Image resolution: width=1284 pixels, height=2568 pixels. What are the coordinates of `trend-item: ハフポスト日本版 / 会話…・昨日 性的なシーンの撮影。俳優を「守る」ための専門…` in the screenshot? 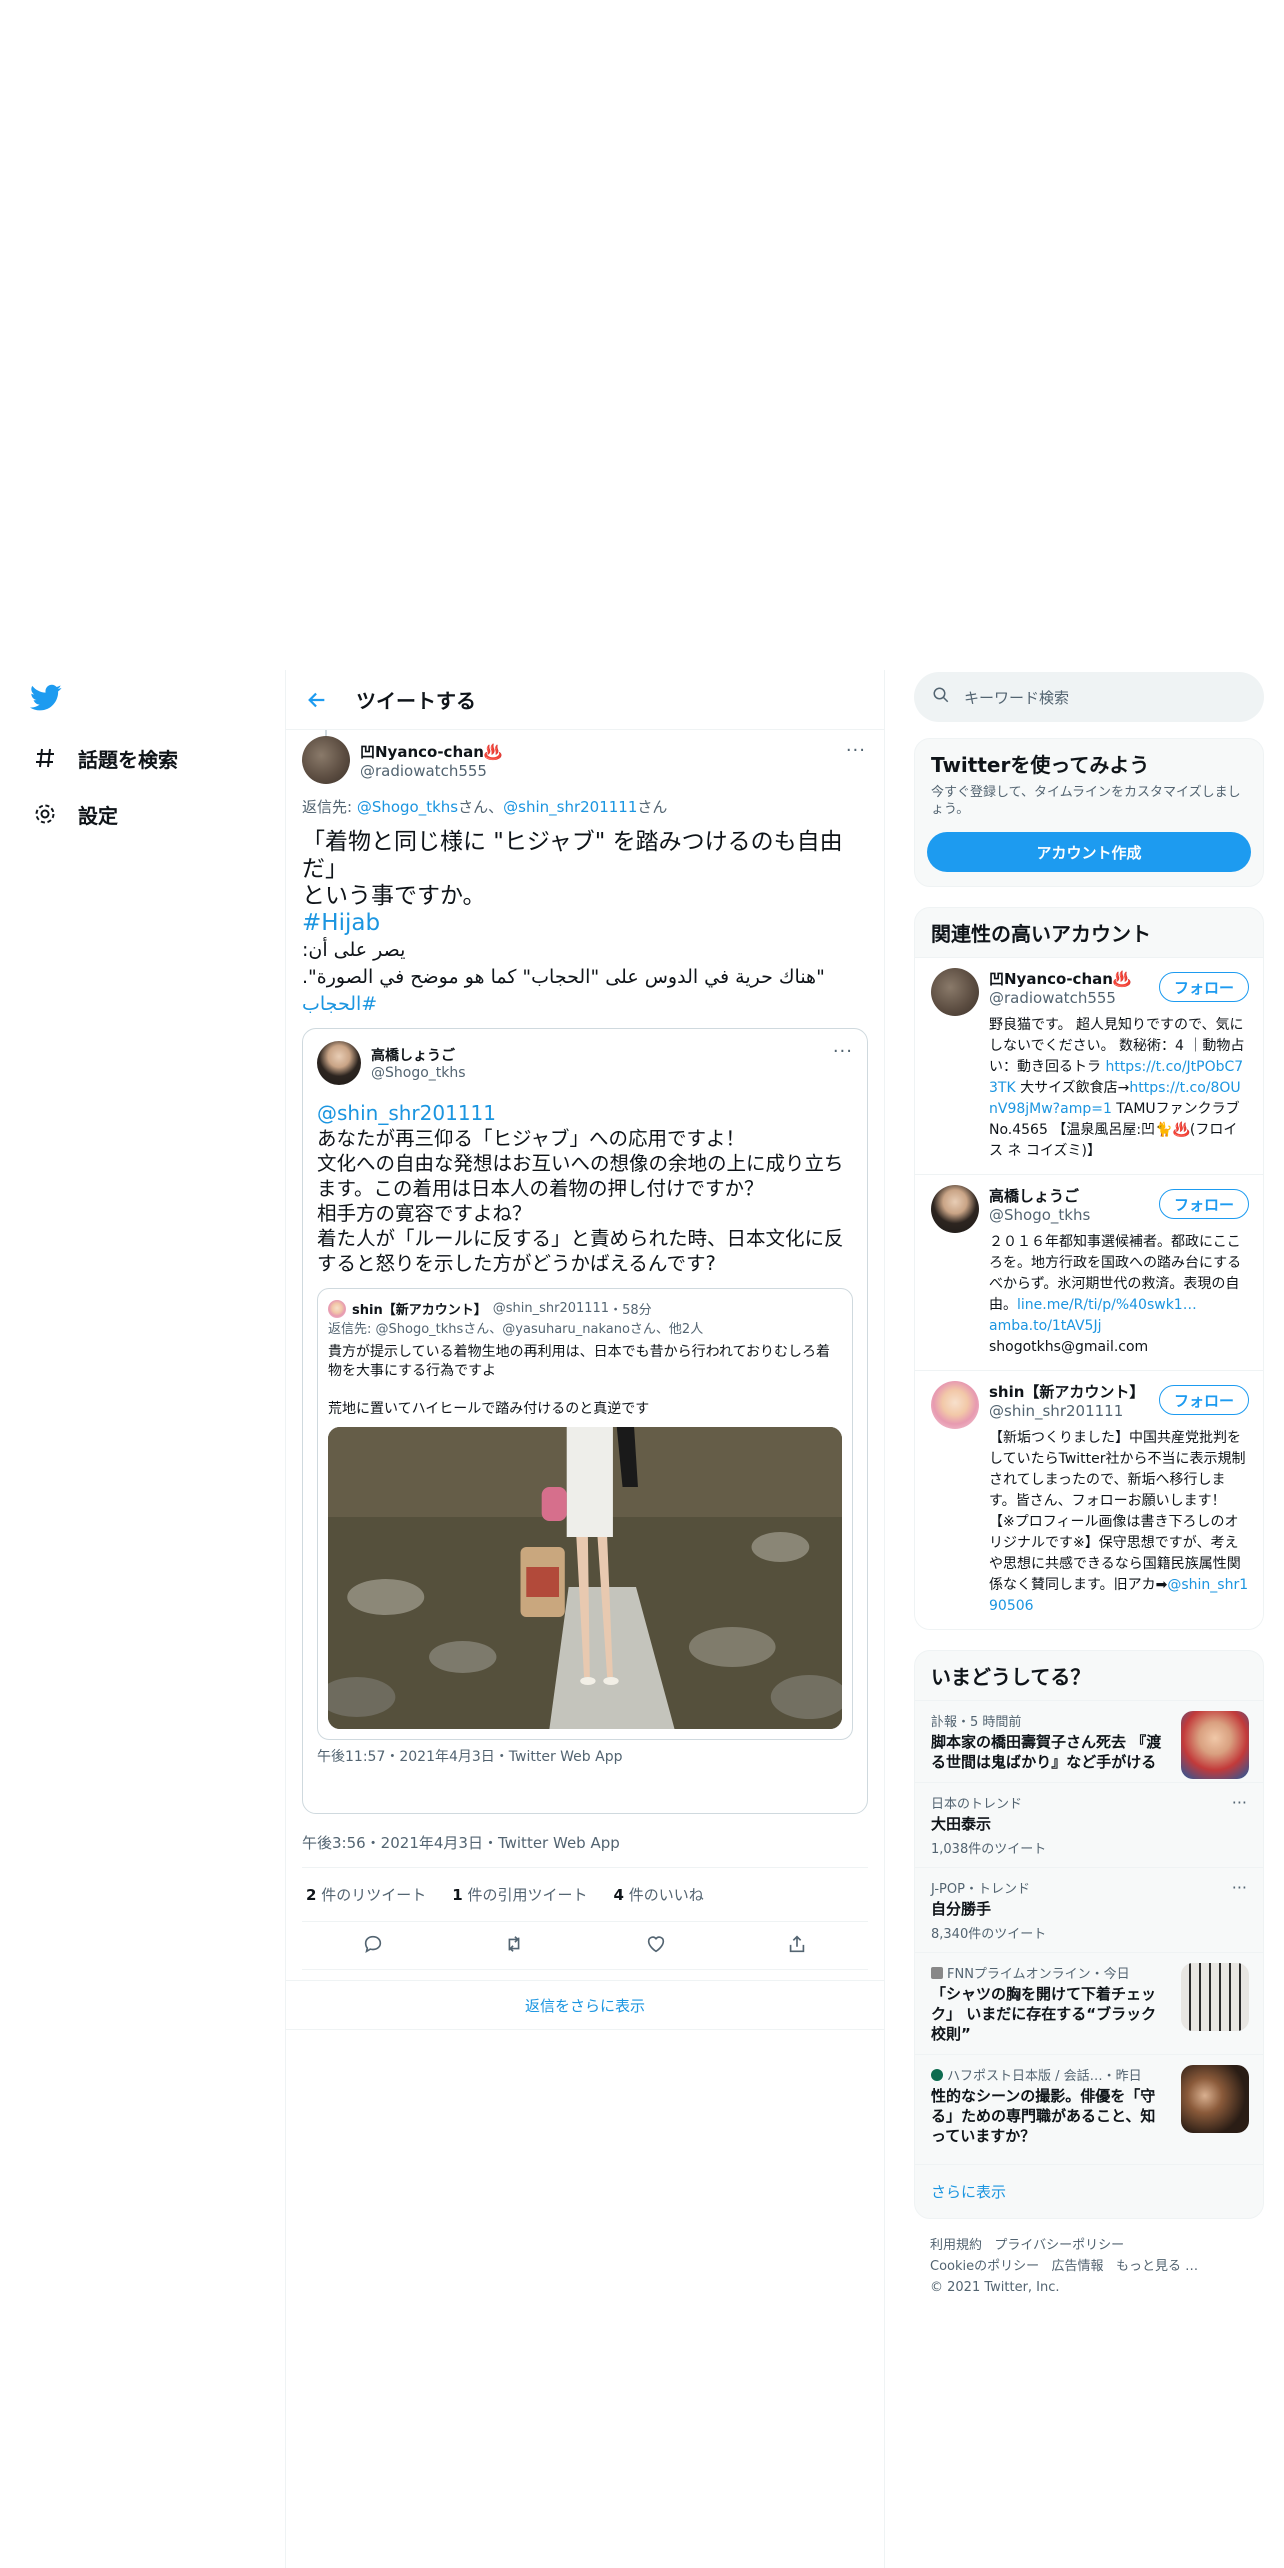 It's located at (1089, 2109).